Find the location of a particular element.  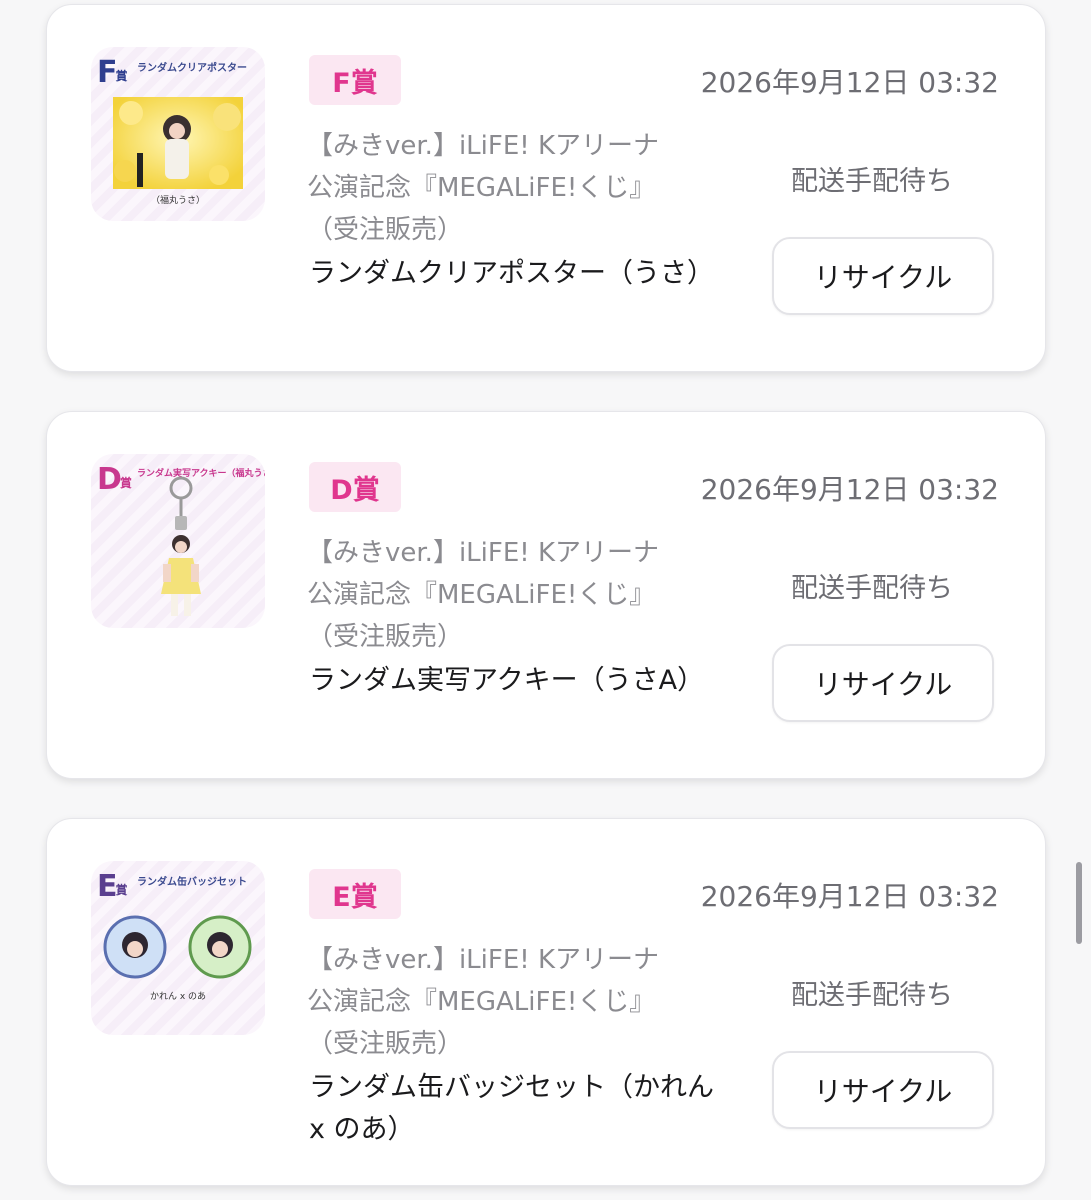

thumb-footer: かれん x のあ is located at coordinates (178, 997).